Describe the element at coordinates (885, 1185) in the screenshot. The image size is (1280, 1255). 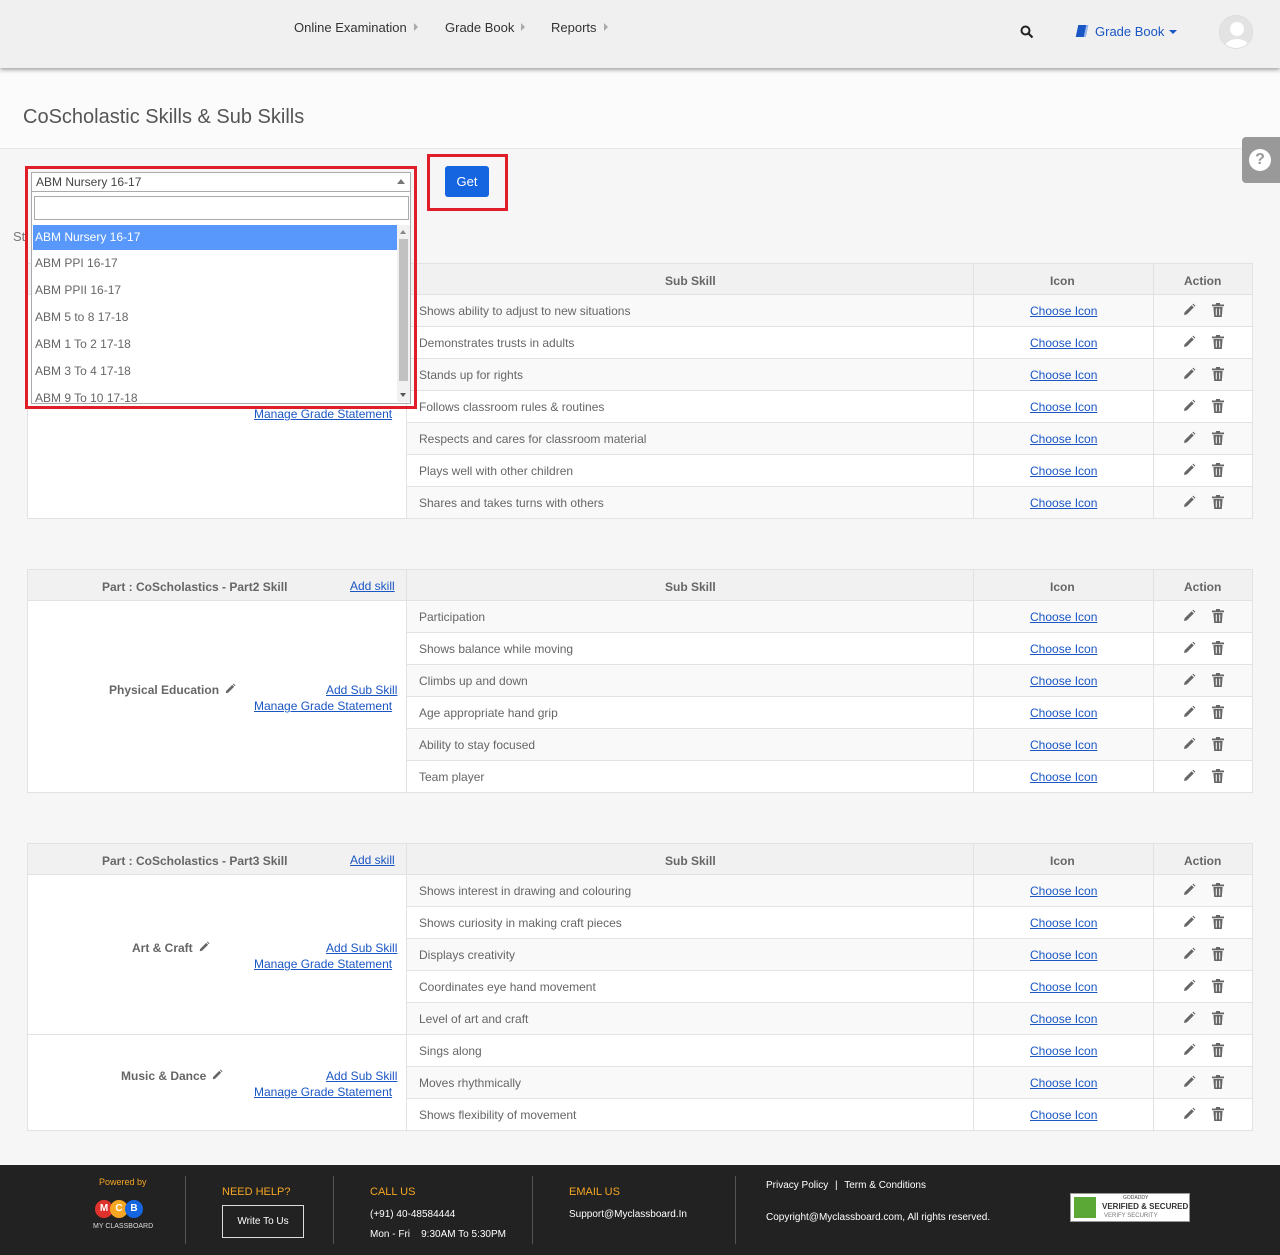
I see `terms-link: Term & Conditions` at that location.